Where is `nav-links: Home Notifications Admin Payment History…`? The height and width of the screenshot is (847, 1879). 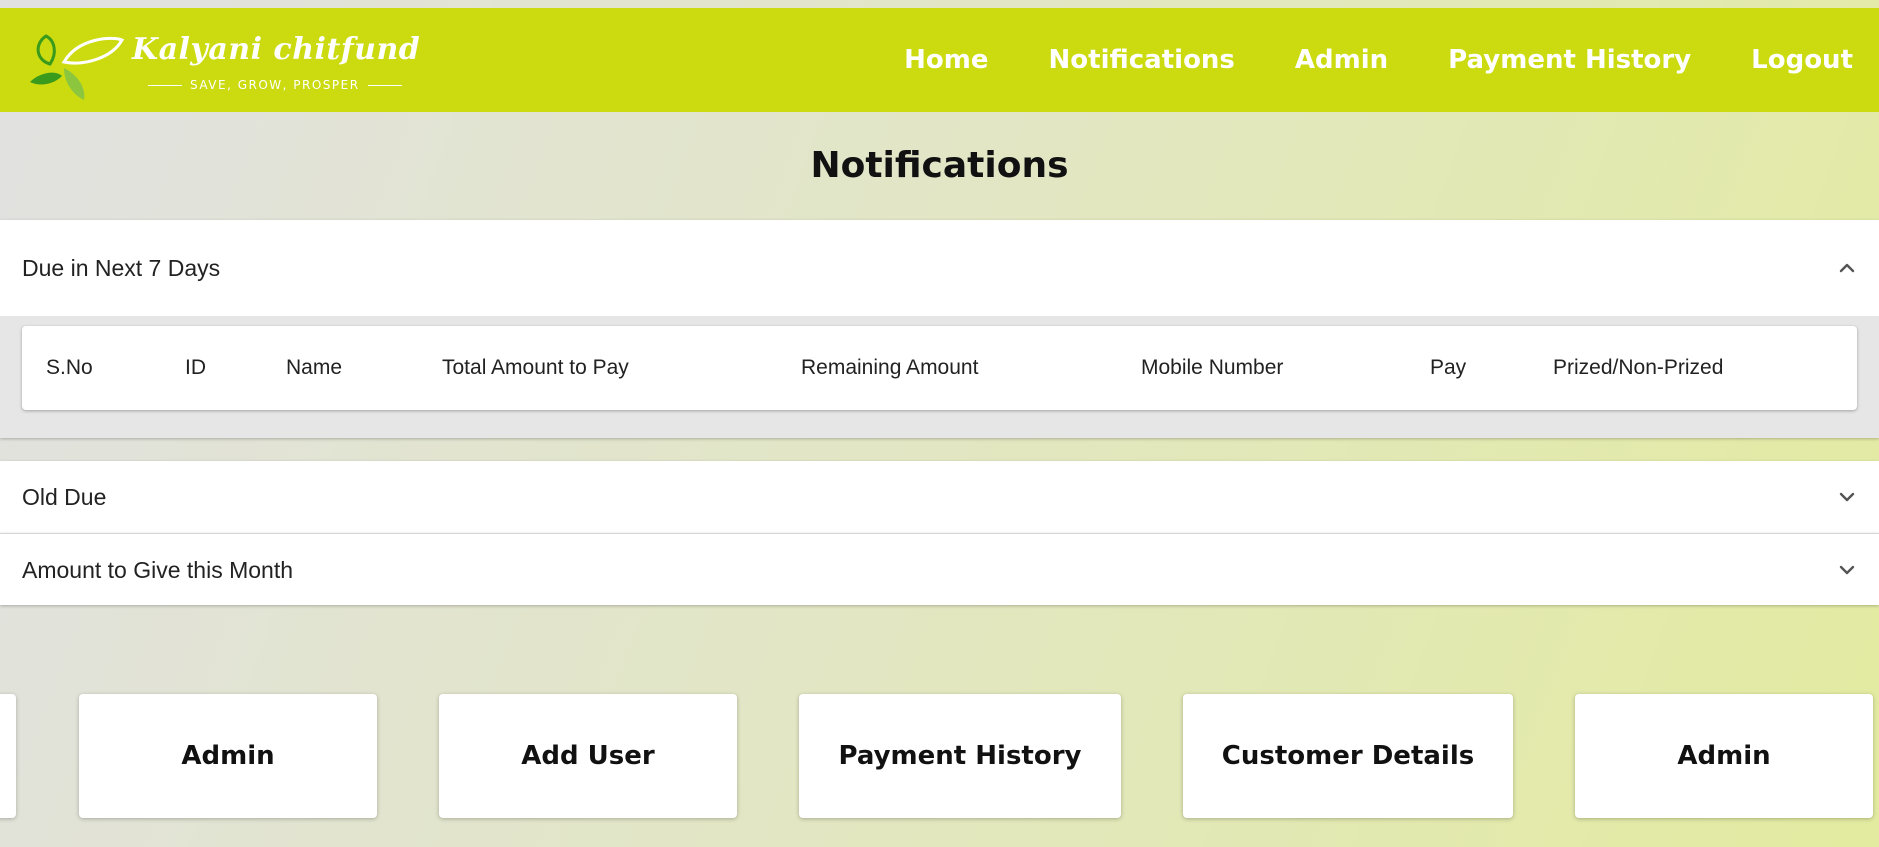
nav-links: Home Notifications Admin Payment History… is located at coordinates (1348, 60).